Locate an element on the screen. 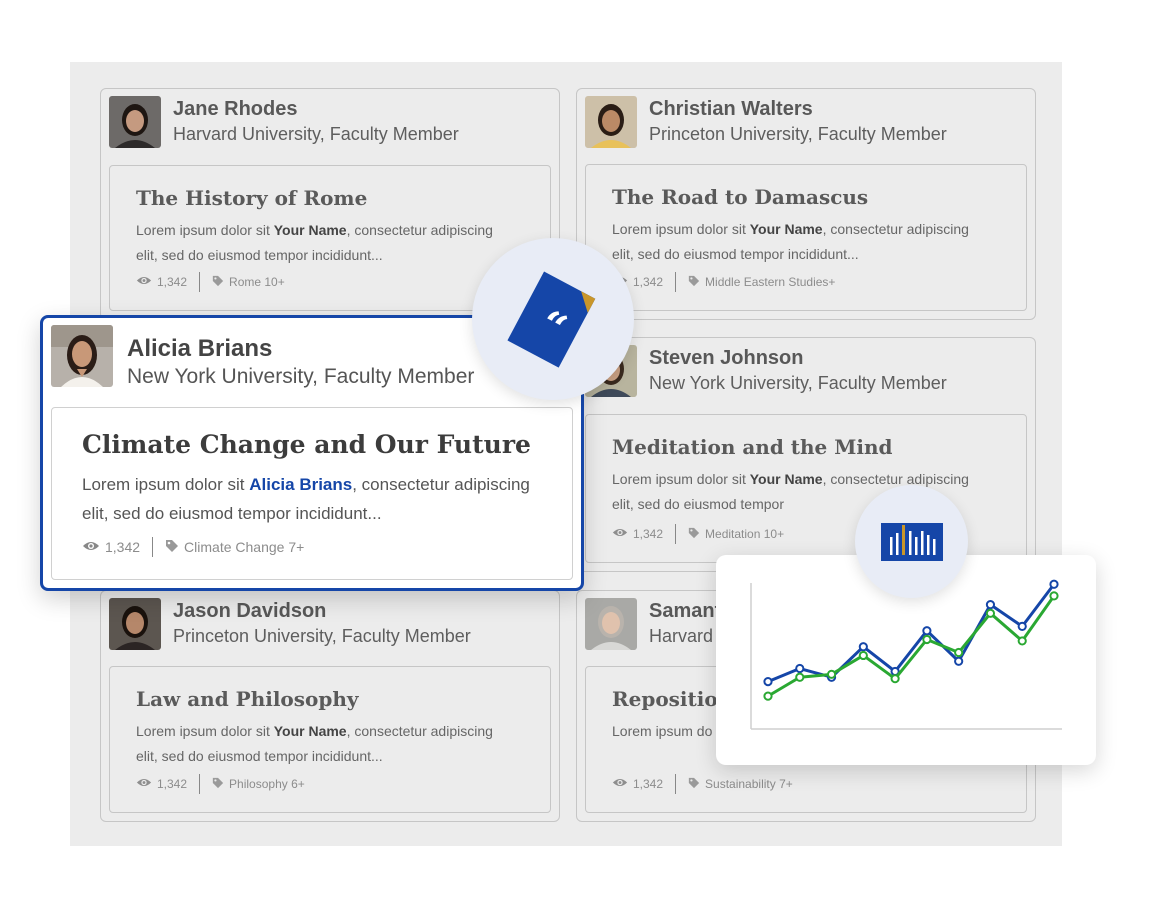 The image size is (1158, 900). paper-title: The History of Rome is located at coordinates (251, 198).